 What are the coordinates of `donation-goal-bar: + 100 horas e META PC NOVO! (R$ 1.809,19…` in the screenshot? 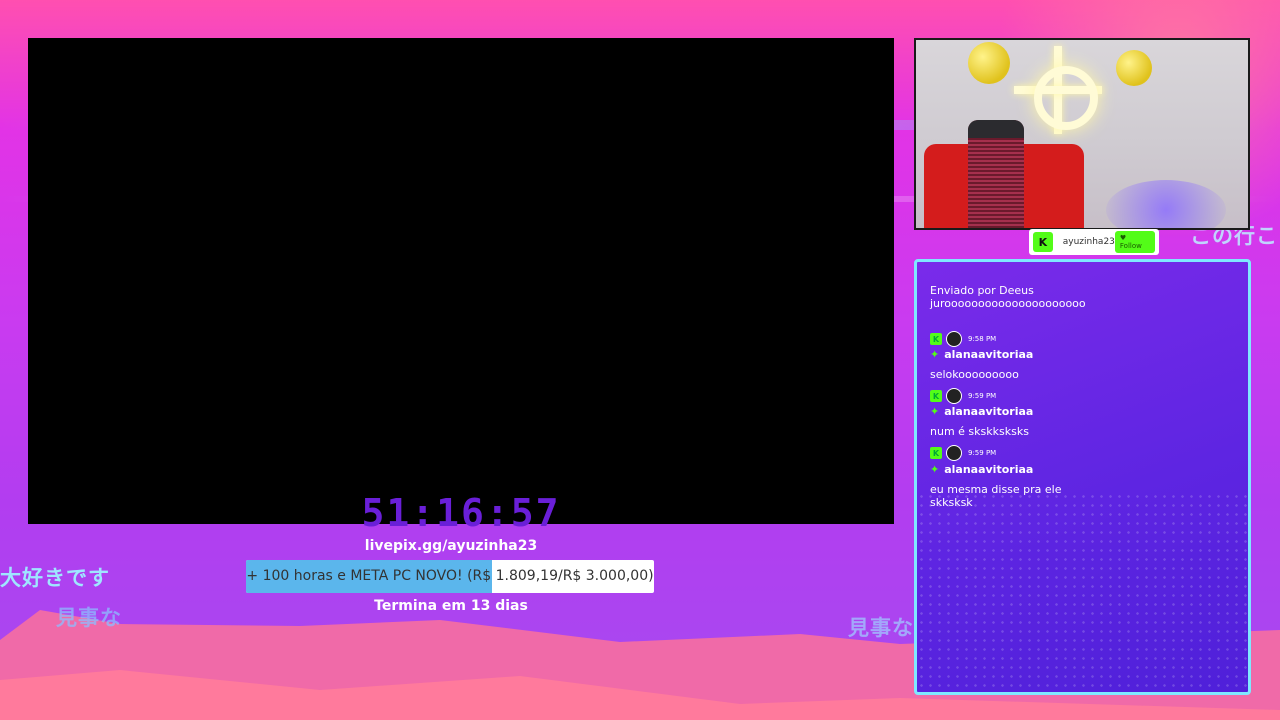 It's located at (450, 576).